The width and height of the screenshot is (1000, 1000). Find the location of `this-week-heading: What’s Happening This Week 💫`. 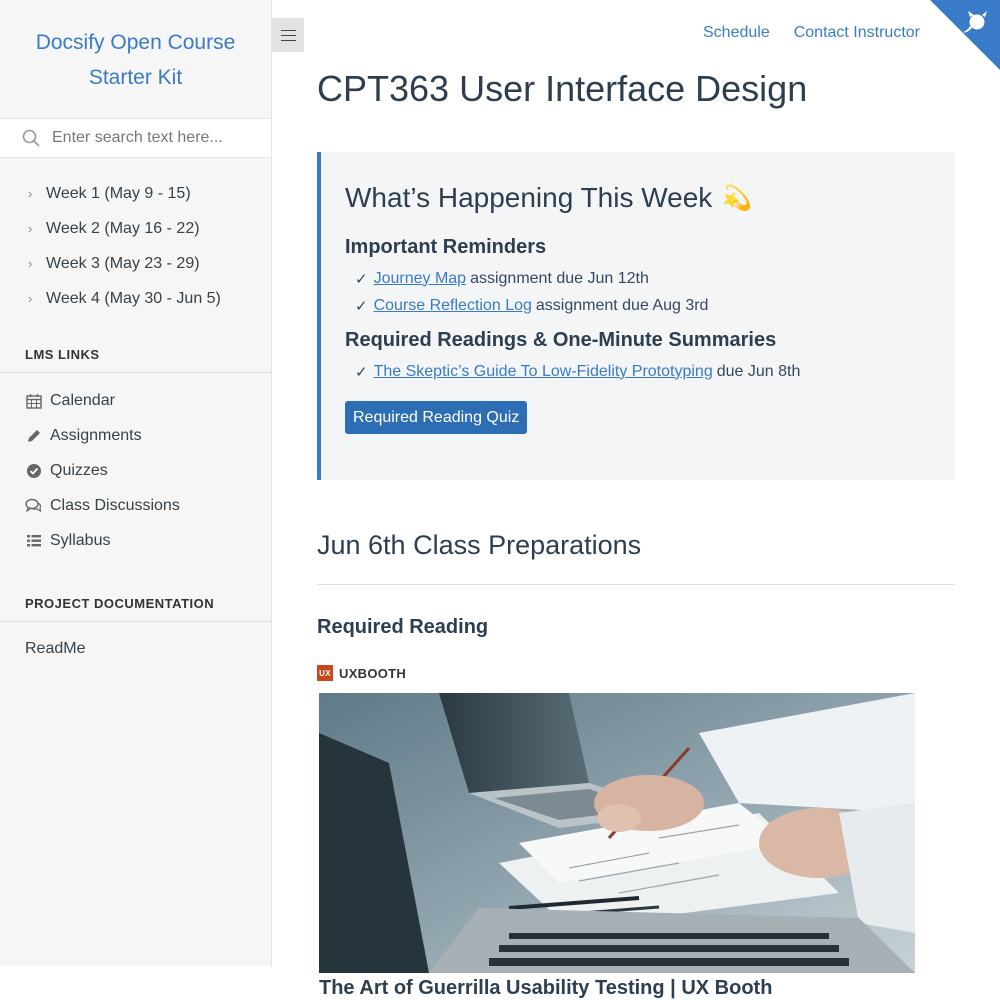

this-week-heading: What’s Happening This Week 💫 is located at coordinates (638, 198).